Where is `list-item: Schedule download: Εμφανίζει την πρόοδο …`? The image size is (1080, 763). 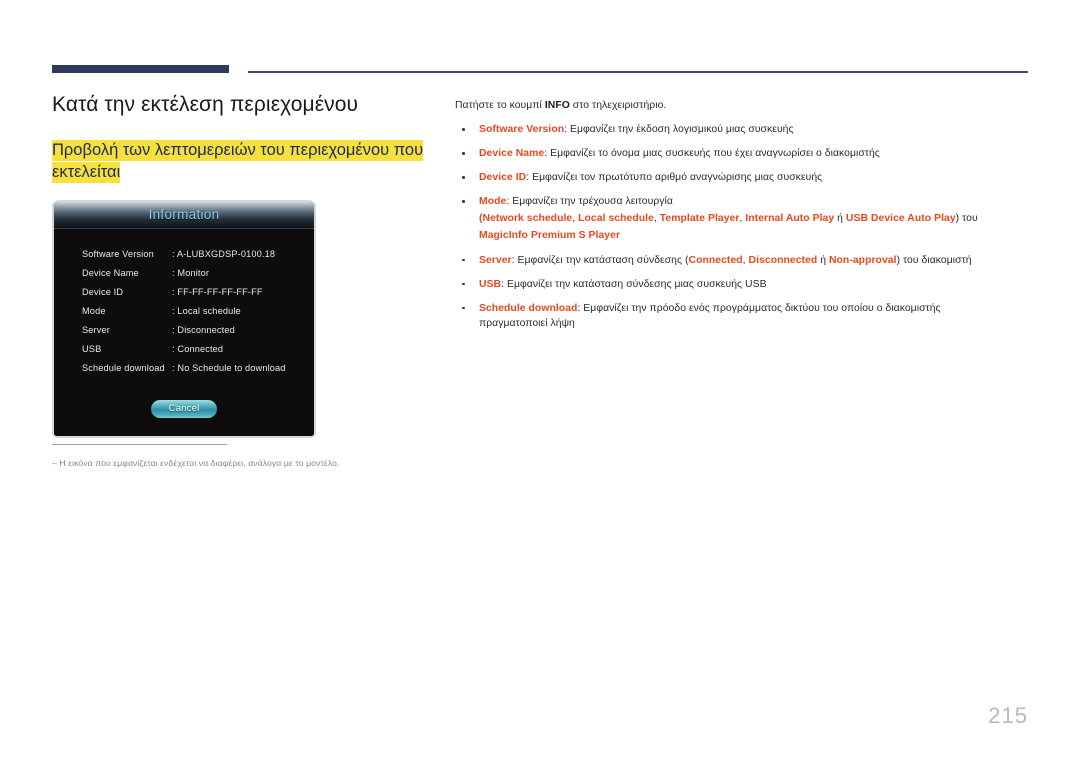
list-item: Schedule download: Εμφανίζει την πρόοδο … is located at coordinates (742, 316).